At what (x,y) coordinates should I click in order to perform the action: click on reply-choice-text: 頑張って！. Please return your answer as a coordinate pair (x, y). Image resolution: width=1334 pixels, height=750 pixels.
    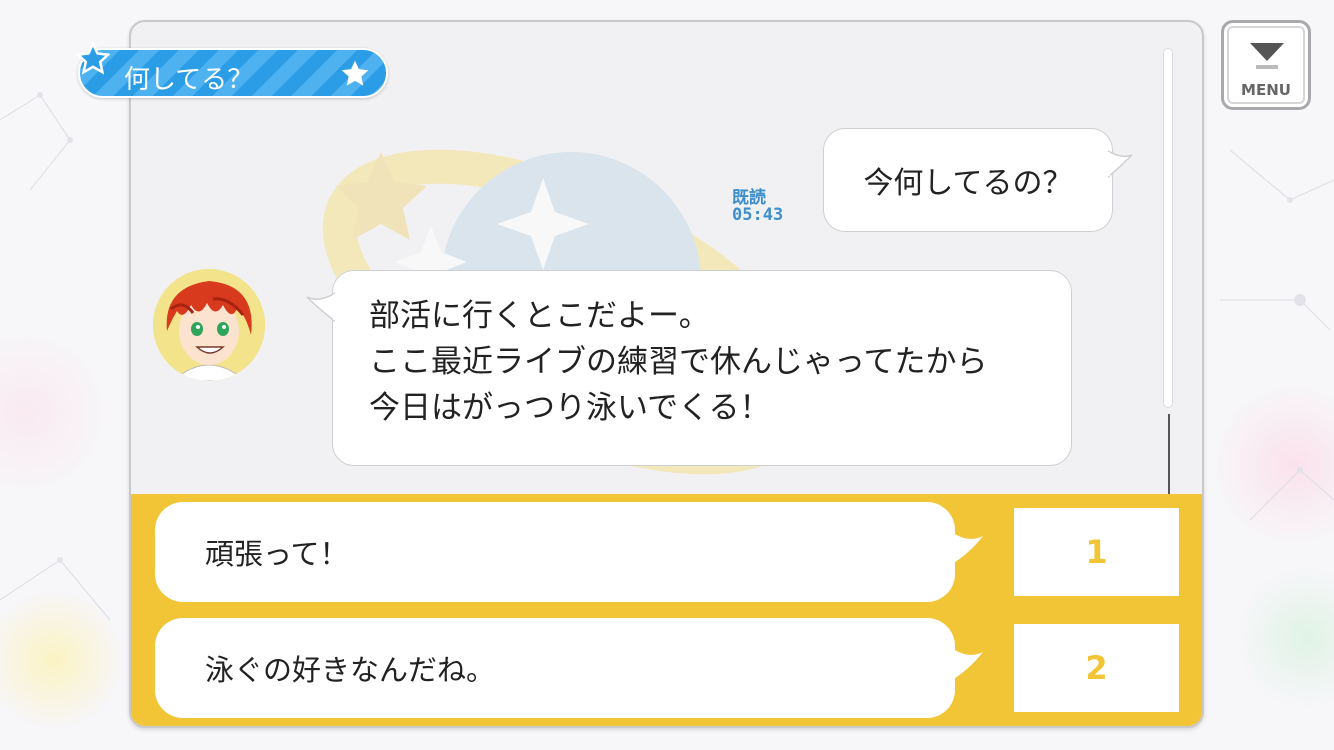
    Looking at the image, I should click on (277, 554).